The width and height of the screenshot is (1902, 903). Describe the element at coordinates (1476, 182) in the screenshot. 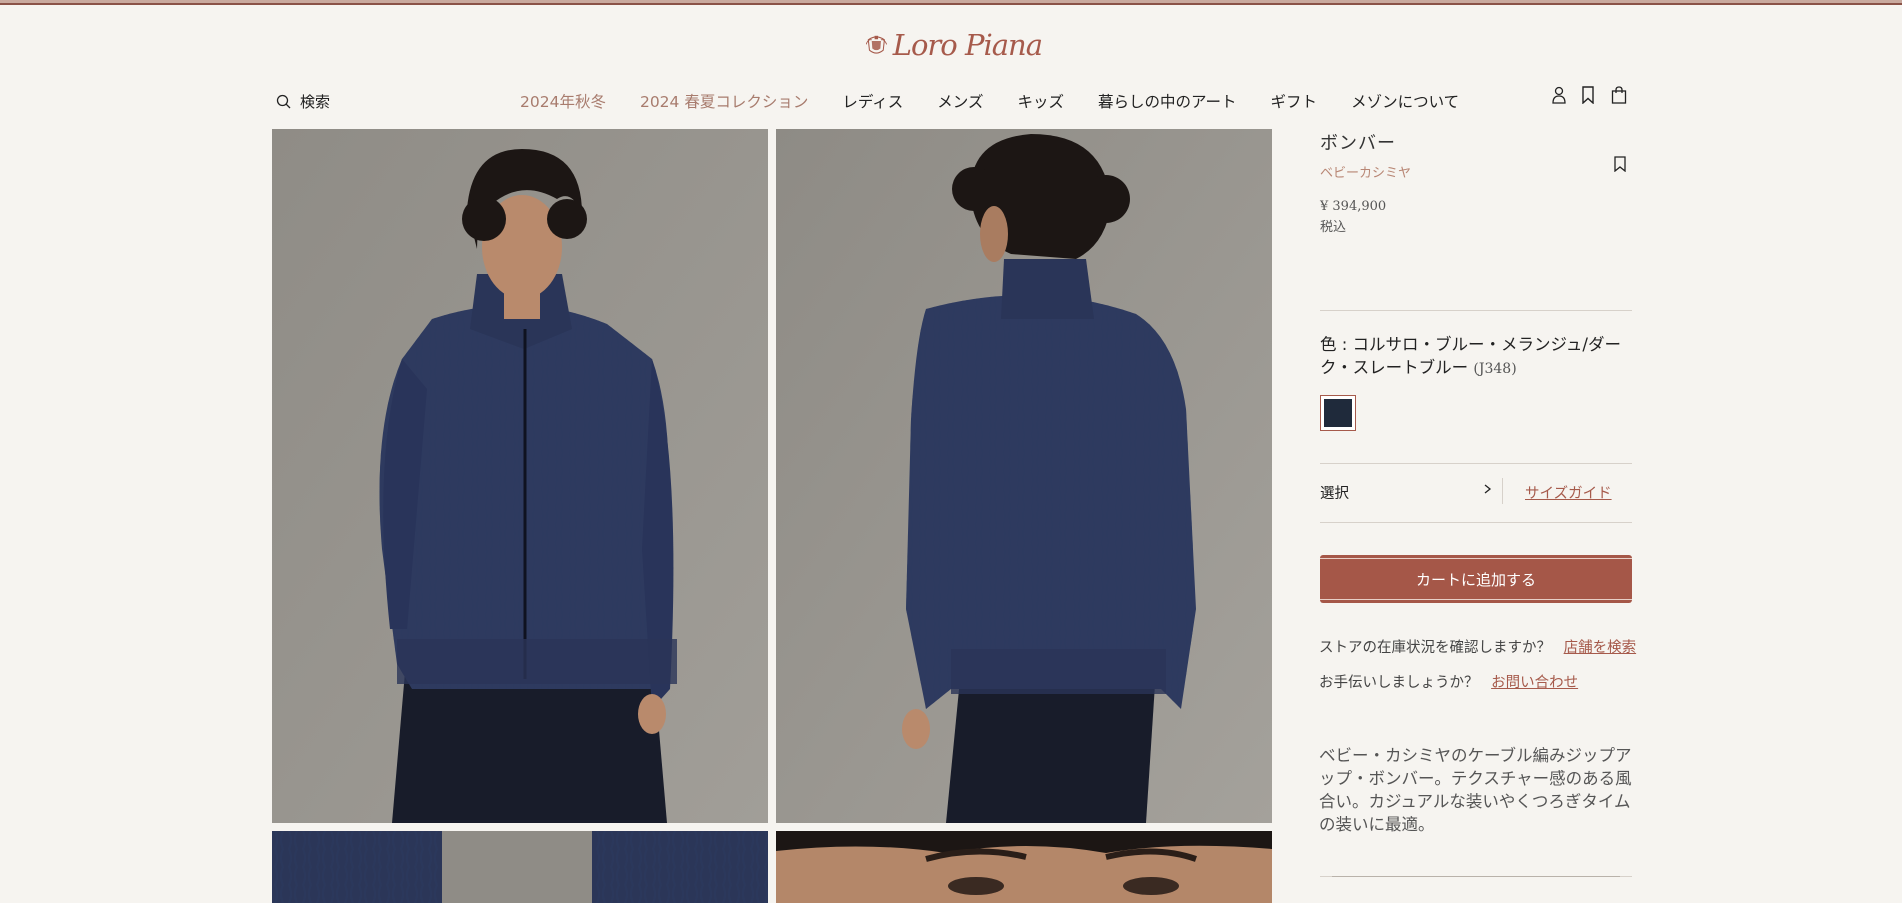

I see `product-info: ボンバー ベビーカシミヤ ¥ 394,900 税込` at that location.